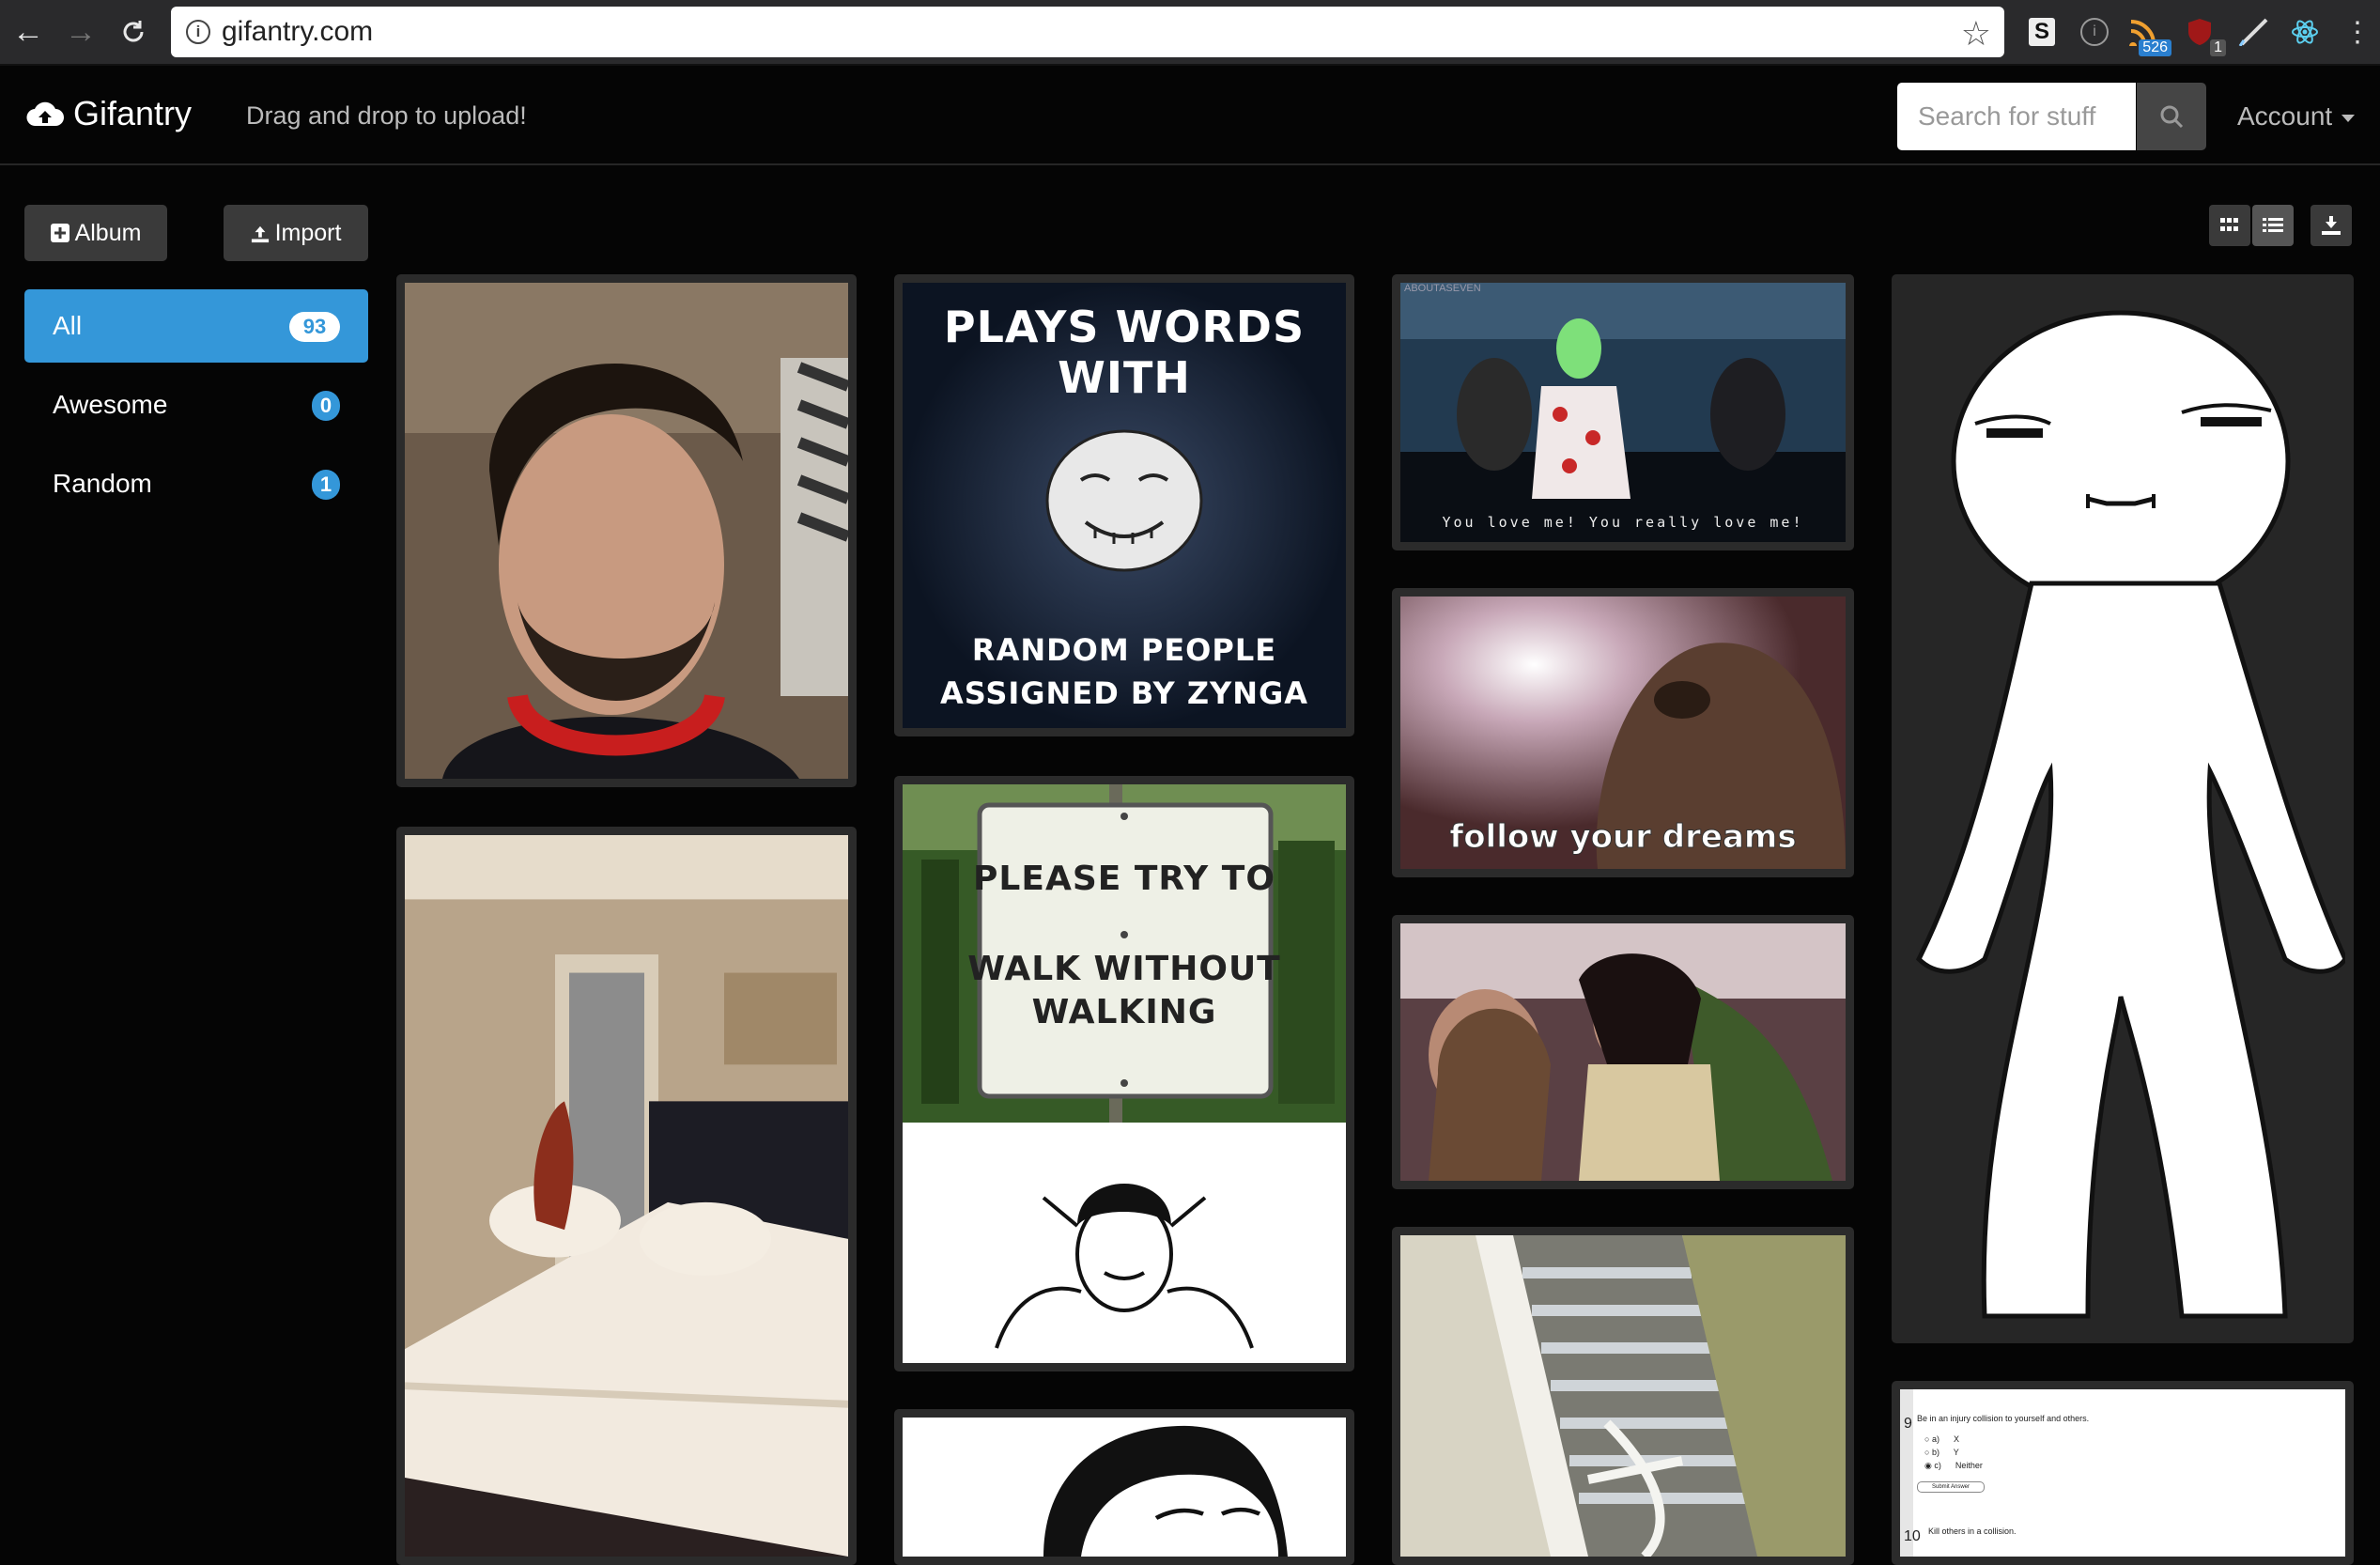 The height and width of the screenshot is (1565, 2380). I want to click on search-button, so click(2171, 117).